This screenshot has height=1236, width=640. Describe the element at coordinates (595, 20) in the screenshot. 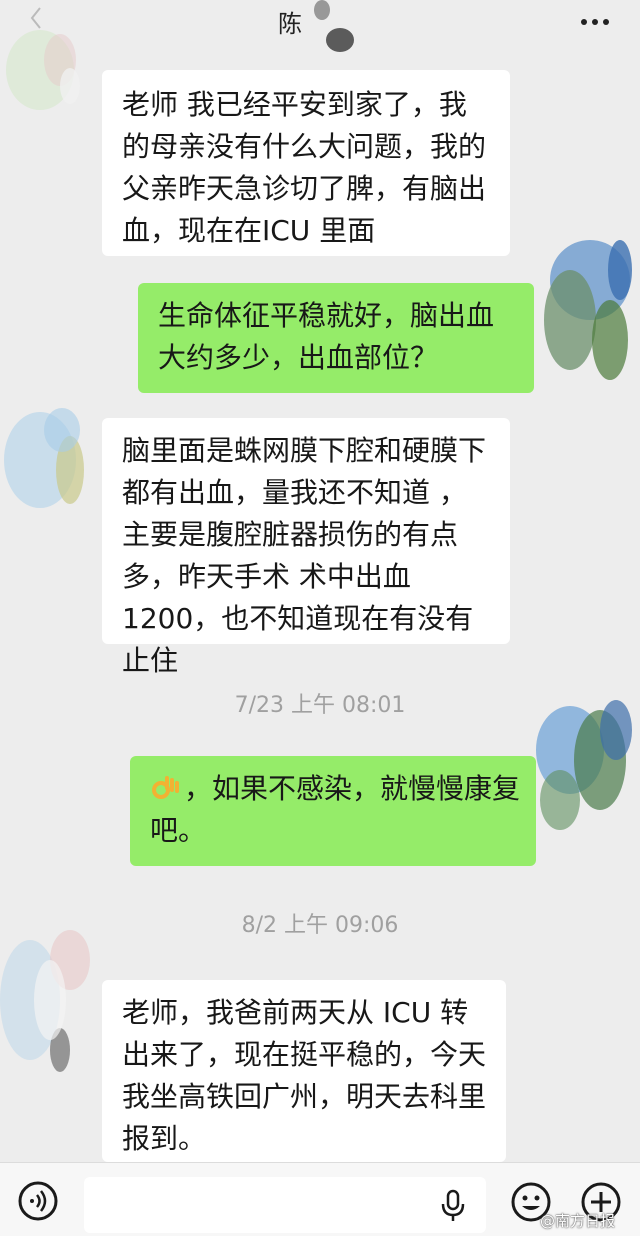

I see `more-dots-icon` at that location.